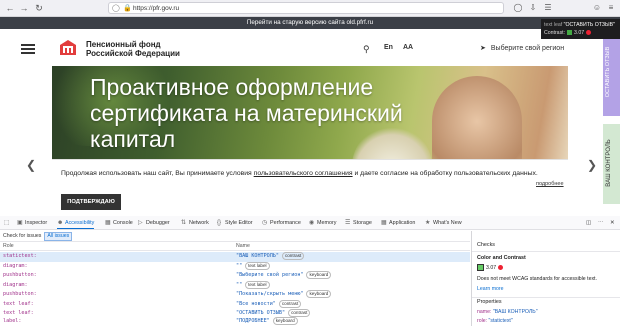 The width and height of the screenshot is (620, 327). I want to click on close-icon: ✕, so click(612, 223).